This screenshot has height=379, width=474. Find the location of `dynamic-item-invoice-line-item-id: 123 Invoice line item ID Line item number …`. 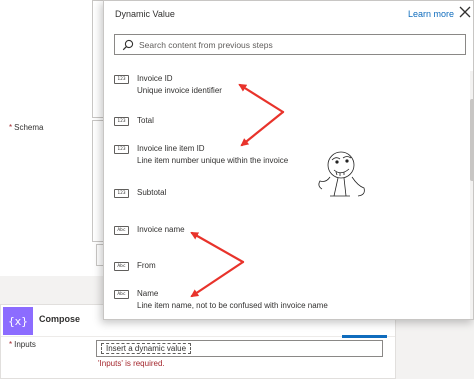

dynamic-item-invoice-line-item-id: 123 Invoice line item ID Line item number … is located at coordinates (284, 159).